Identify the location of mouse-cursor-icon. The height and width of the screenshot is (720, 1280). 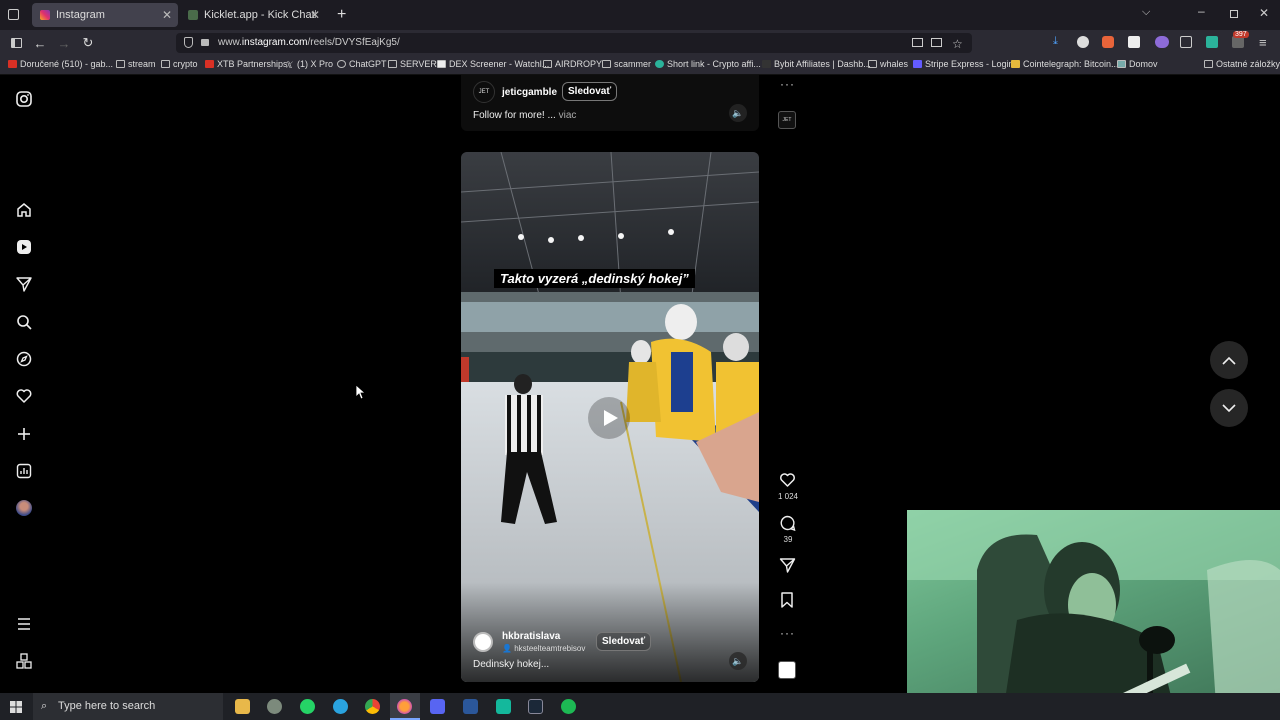
(361, 392).